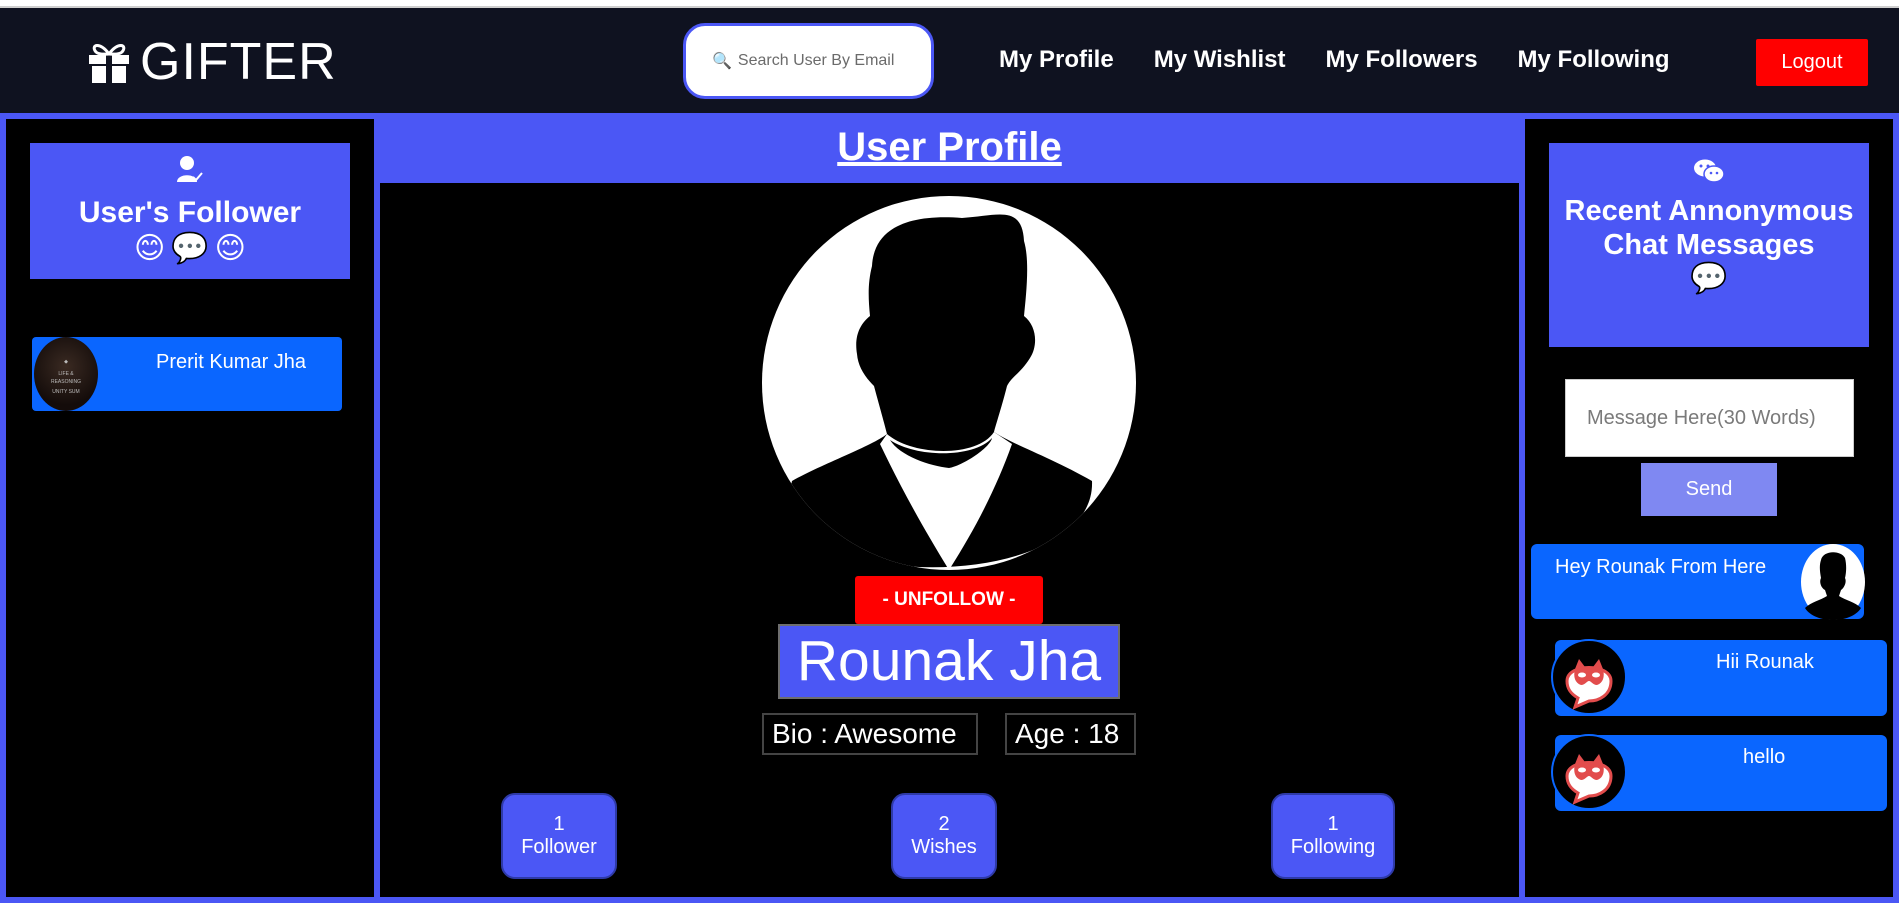 The height and width of the screenshot is (903, 1899). I want to click on chat-message-text: Hii Rounak, so click(1765, 662).